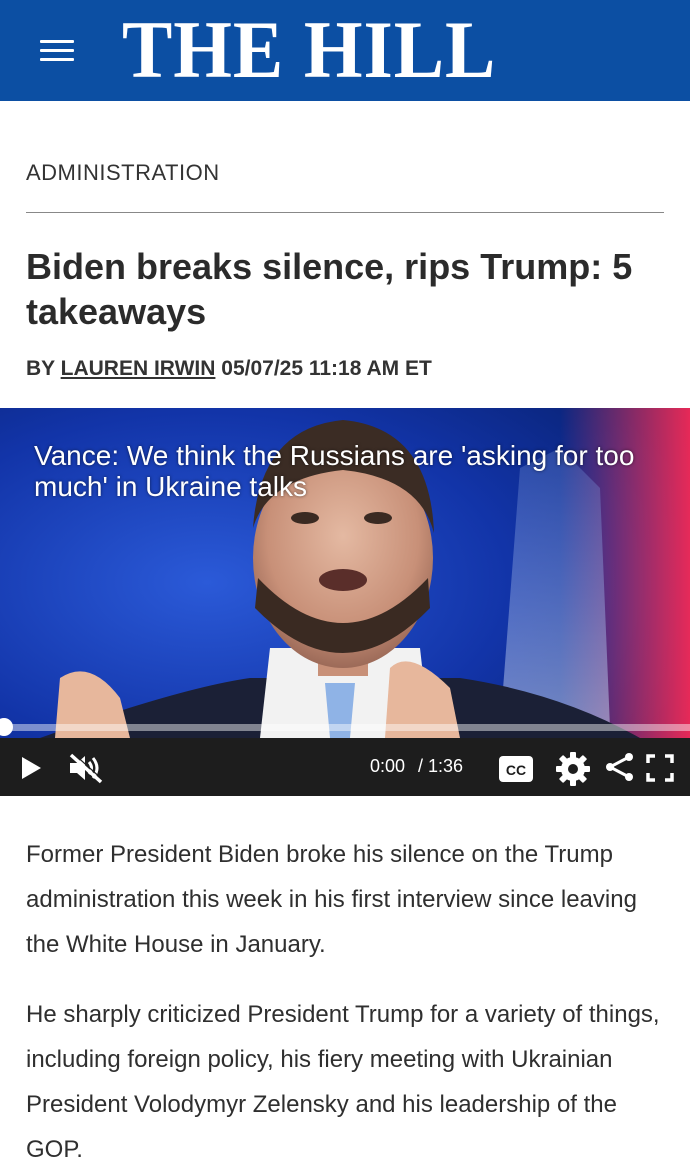 This screenshot has width=690, height=1170. What do you see at coordinates (345, 212) in the screenshot?
I see `divider` at bounding box center [345, 212].